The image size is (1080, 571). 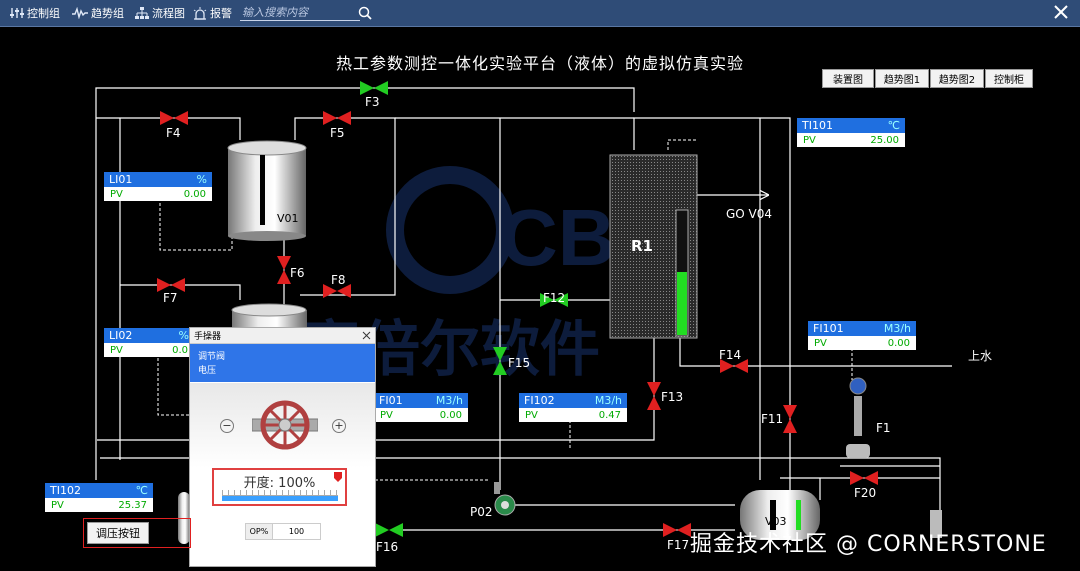 What do you see at coordinates (1009, 78) in the screenshot?
I see `nav-control-cabinet-button: 控制柜` at bounding box center [1009, 78].